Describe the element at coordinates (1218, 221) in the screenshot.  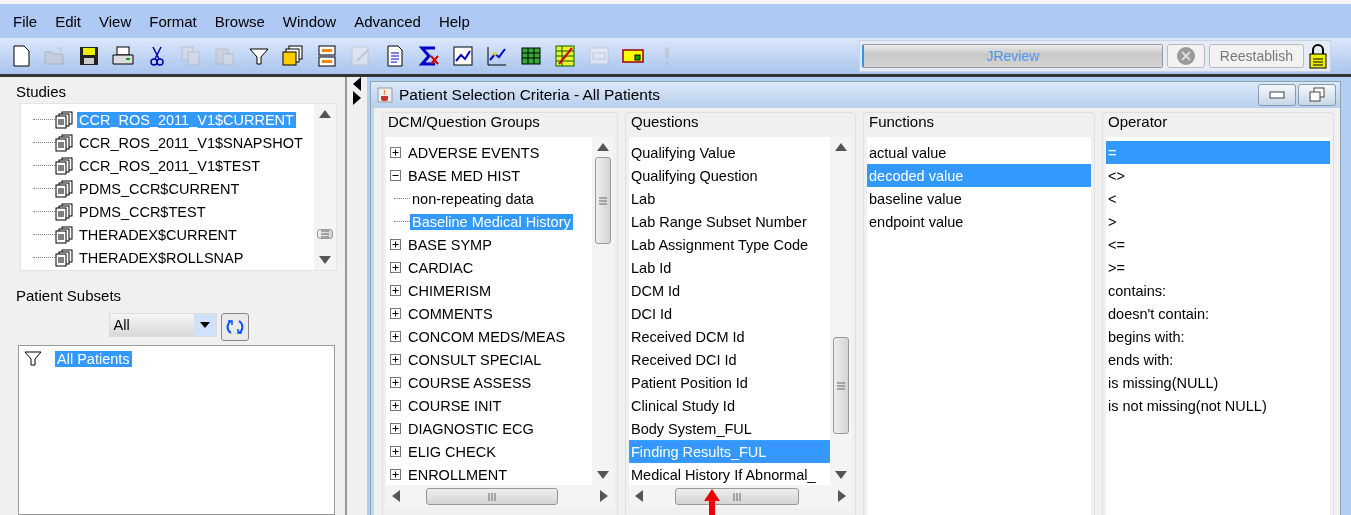
I see `operator-item: >` at that location.